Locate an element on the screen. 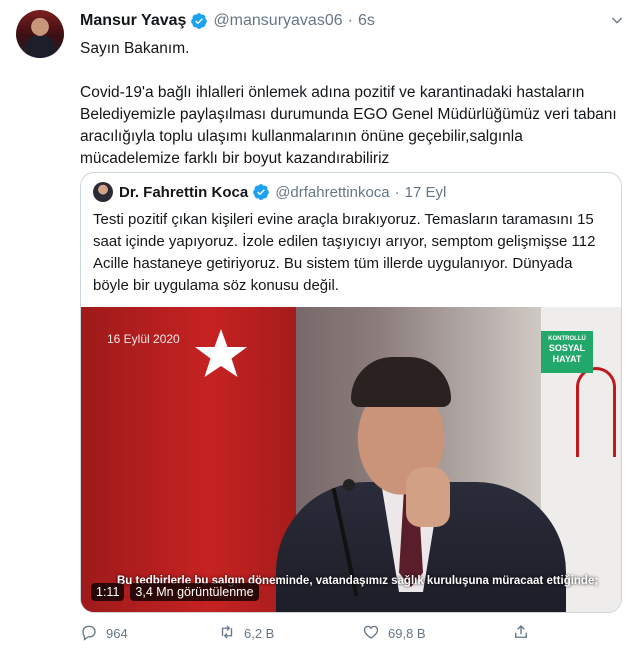  heart-icon is located at coordinates (371, 633).